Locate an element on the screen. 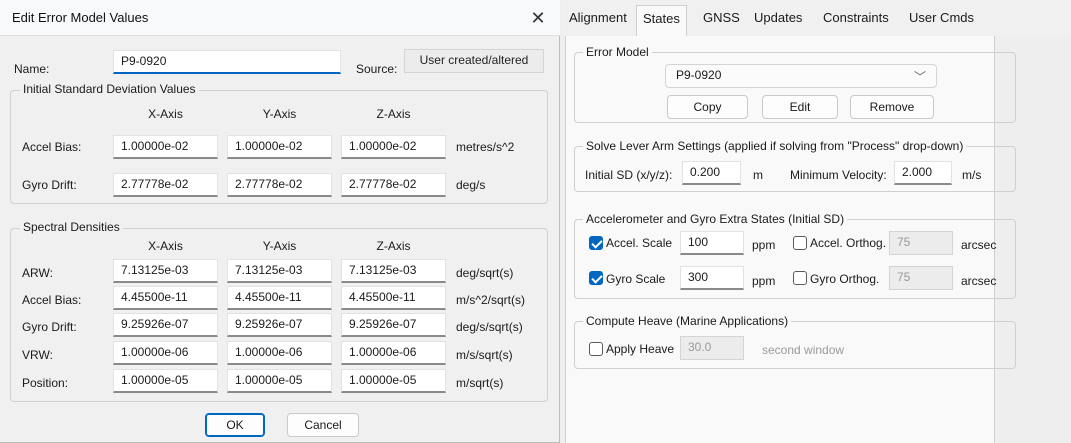 The image size is (1071, 443). position-z-field: 1.00000e-05 is located at coordinates (393, 381).